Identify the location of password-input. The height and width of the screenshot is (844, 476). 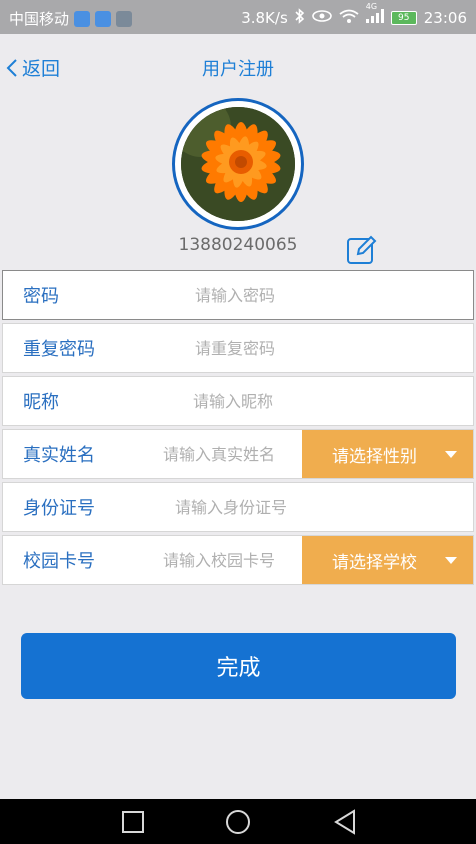
(320, 295).